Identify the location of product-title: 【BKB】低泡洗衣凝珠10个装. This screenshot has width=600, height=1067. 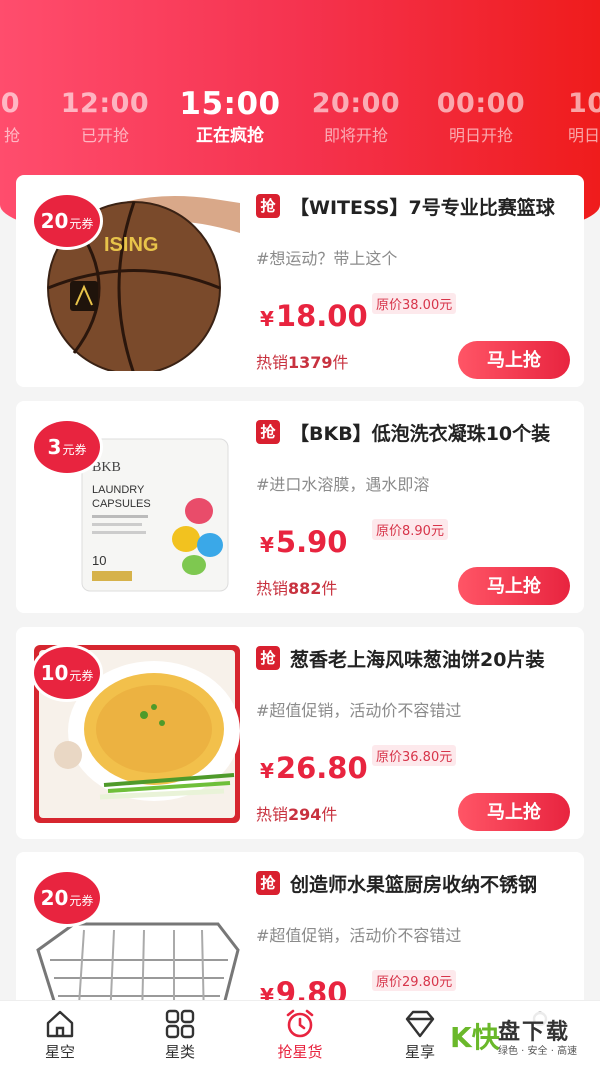
(433, 432).